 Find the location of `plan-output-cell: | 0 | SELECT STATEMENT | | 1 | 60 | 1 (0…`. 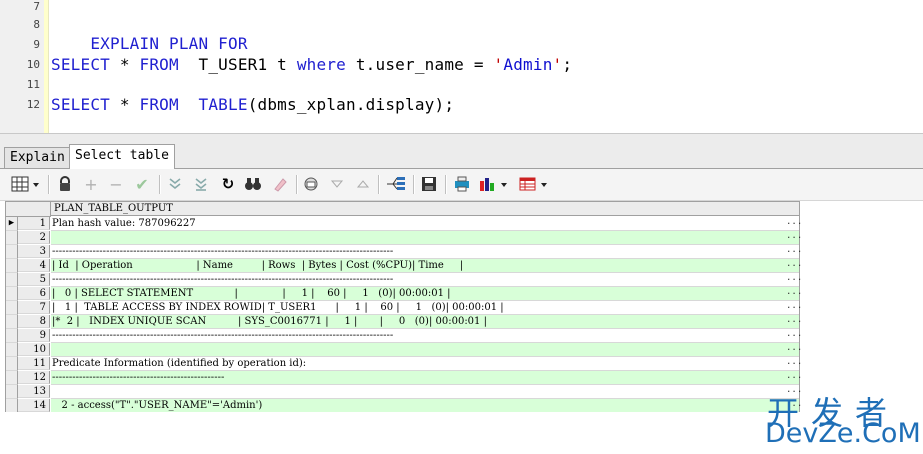

plan-output-cell: | 0 | SELECT STATEMENT | | 1 | 60 | 1 (0… is located at coordinates (419, 294).